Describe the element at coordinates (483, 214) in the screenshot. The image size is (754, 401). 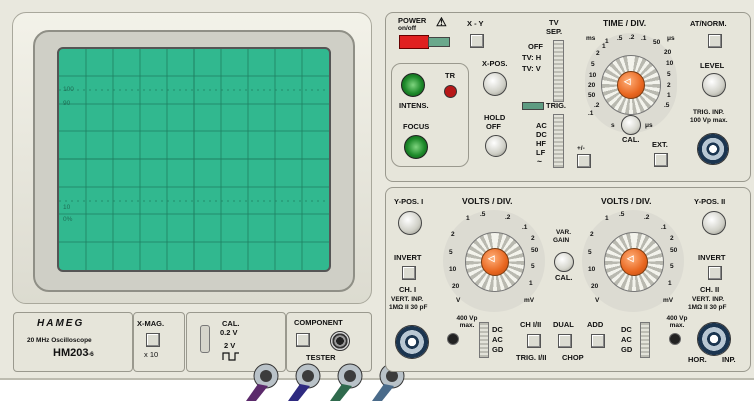
I see `ch1-tick-2: .5` at that location.